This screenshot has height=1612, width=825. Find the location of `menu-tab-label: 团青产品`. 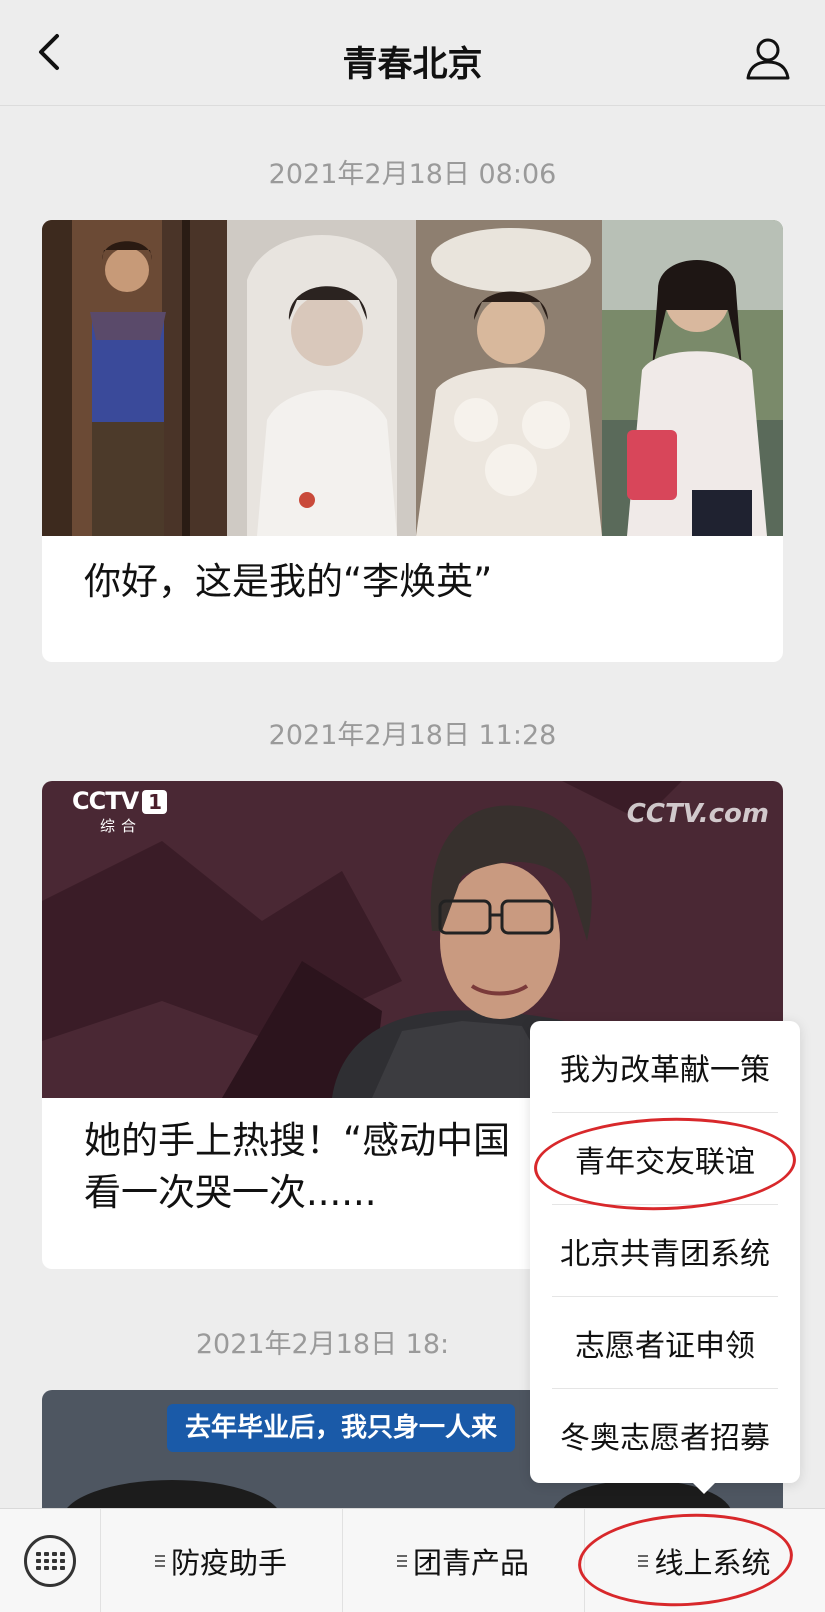

menu-tab-label: 团青产品 is located at coordinates (470, 1563).